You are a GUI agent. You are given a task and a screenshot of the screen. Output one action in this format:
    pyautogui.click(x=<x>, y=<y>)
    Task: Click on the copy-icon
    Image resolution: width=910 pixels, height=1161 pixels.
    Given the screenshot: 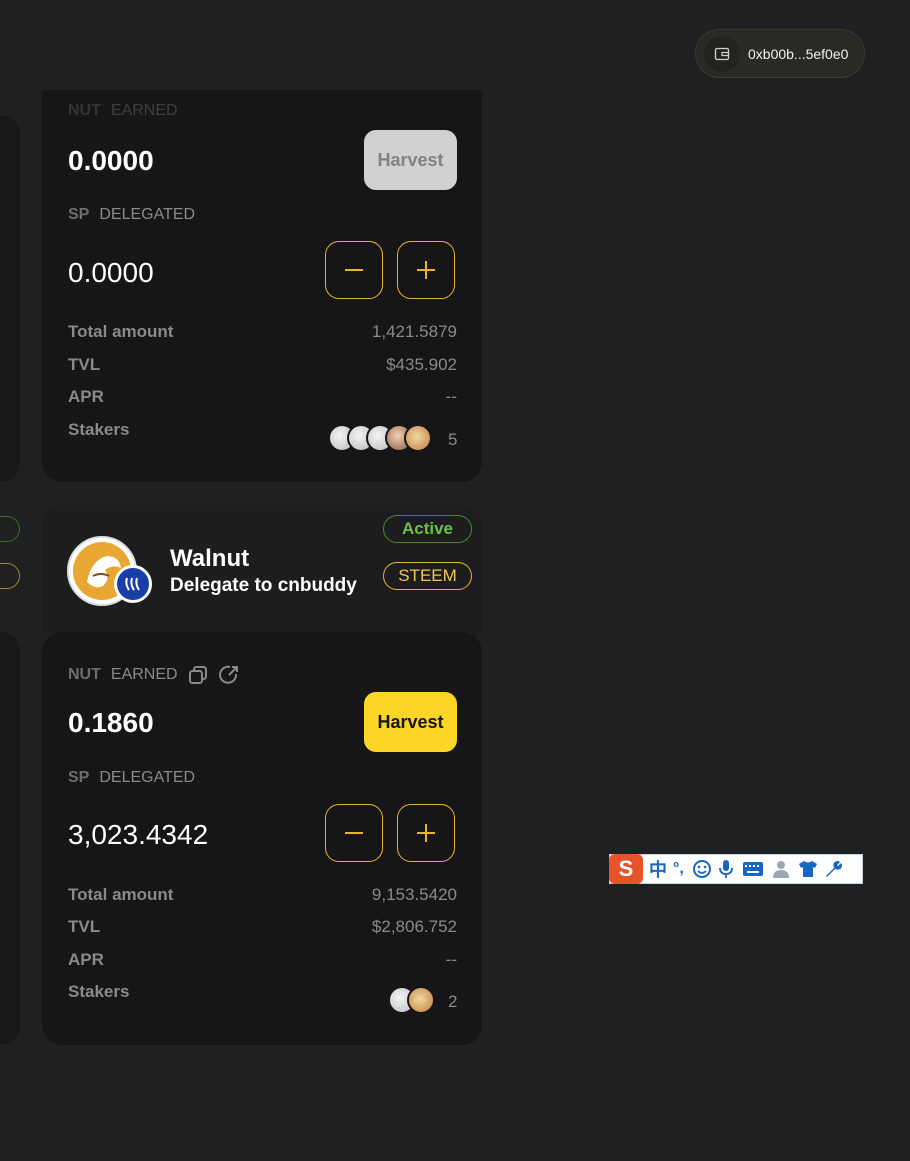 What is the action you would take?
    pyautogui.click(x=198, y=675)
    